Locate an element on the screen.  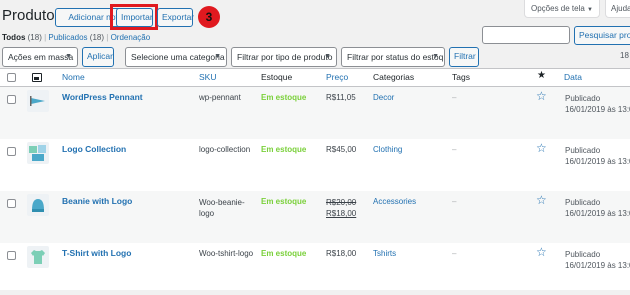
stock-status-value: Filtrar por status do estoq is located at coordinates (395, 57).